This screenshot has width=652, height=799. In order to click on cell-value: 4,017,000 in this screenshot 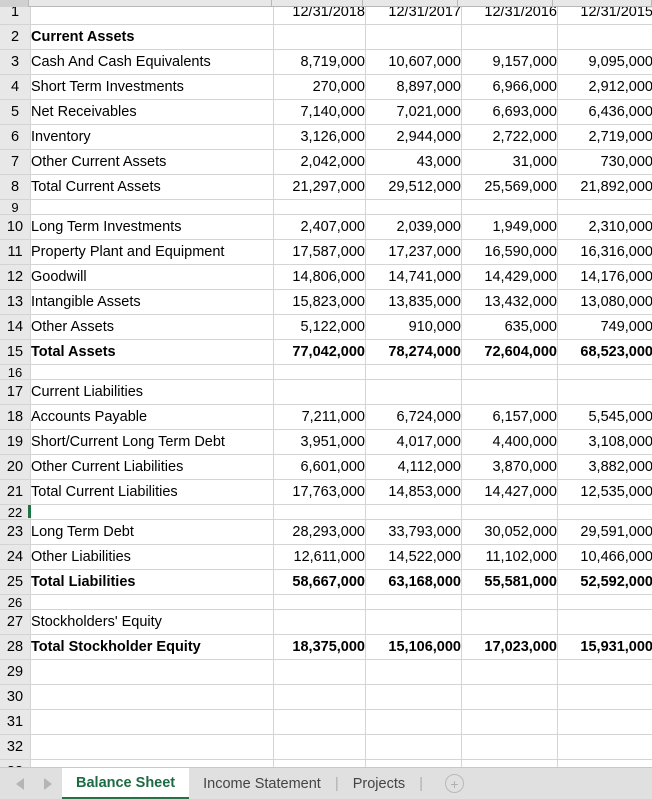, I will do `click(413, 442)`.